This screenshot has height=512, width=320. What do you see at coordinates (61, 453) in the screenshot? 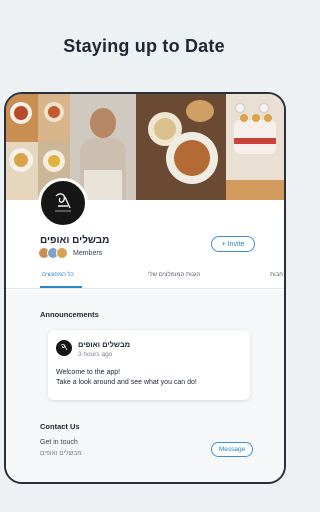
I see `contact-group-name: מבשלים ואופים` at bounding box center [61, 453].